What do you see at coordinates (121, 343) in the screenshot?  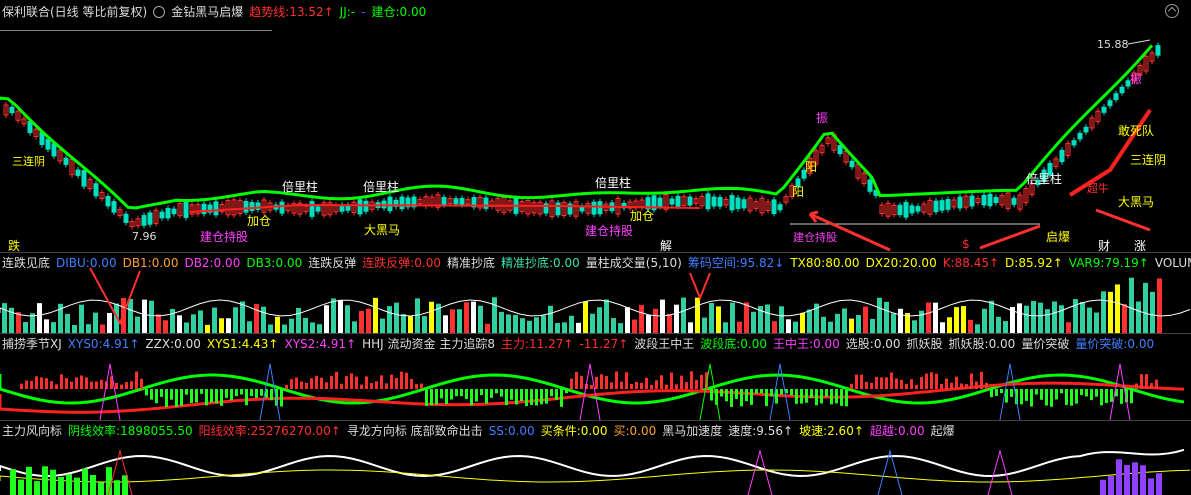 I see `p3-num-0: 4.91↑` at bounding box center [121, 343].